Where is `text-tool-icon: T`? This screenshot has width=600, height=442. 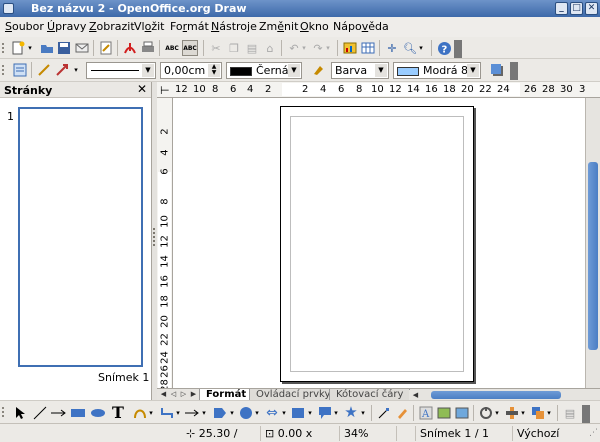 text-tool-icon: T is located at coordinates (118, 412).